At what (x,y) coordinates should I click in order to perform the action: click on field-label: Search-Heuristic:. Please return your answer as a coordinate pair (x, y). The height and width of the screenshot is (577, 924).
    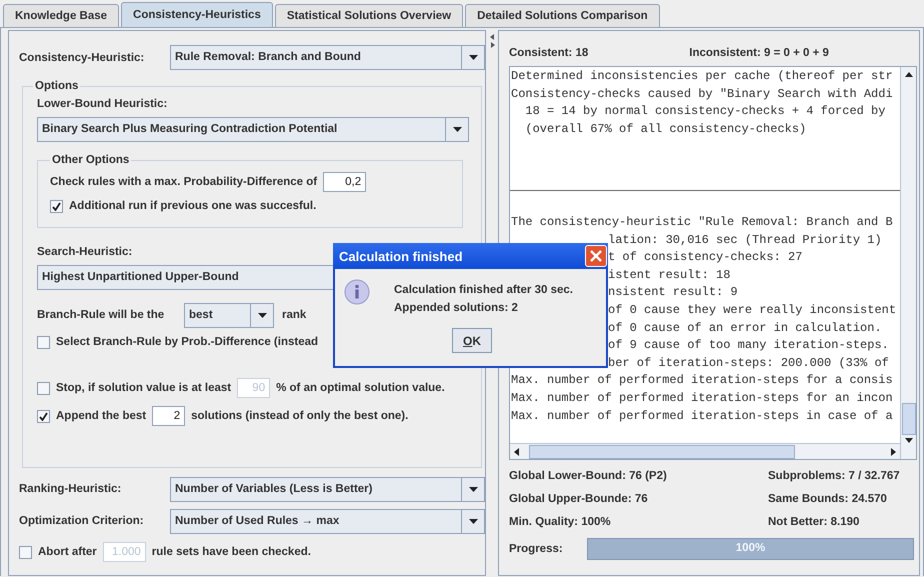
    Looking at the image, I should click on (84, 252).